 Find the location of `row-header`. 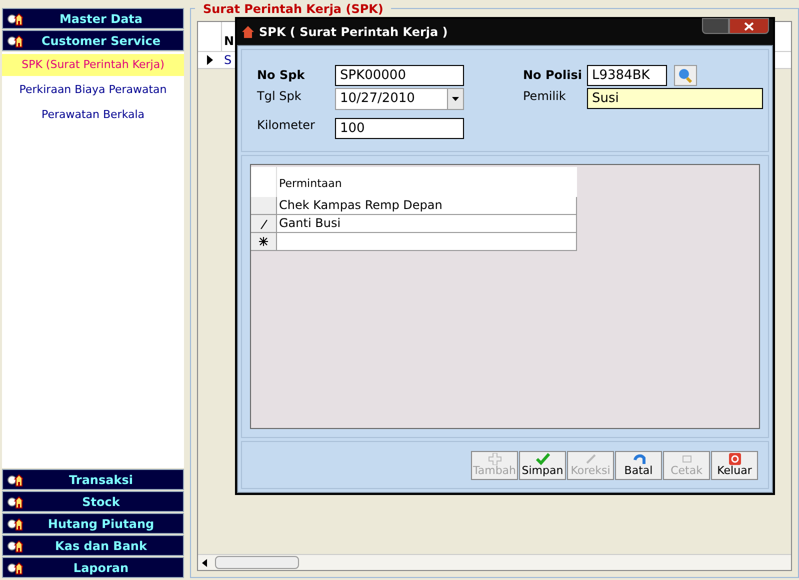

row-header is located at coordinates (263, 241).